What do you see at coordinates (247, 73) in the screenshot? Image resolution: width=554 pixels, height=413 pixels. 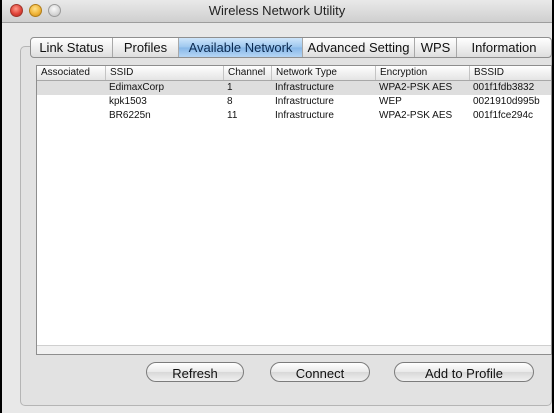 I see `column-header-channel: Channel` at bounding box center [247, 73].